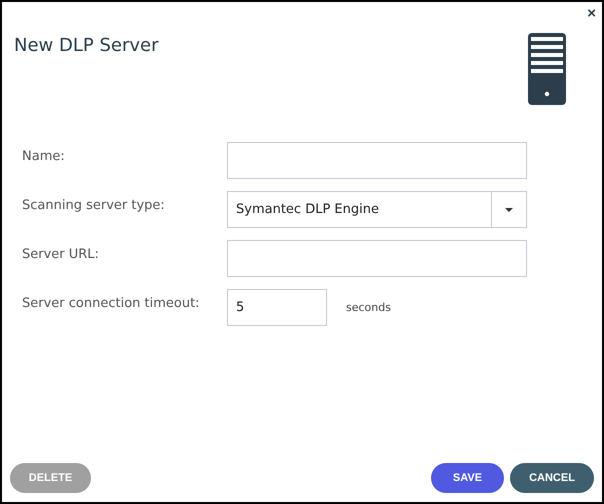 This screenshot has height=504, width=604. Describe the element at coordinates (94, 205) in the screenshot. I see `field-label: Scanning server type:` at that location.